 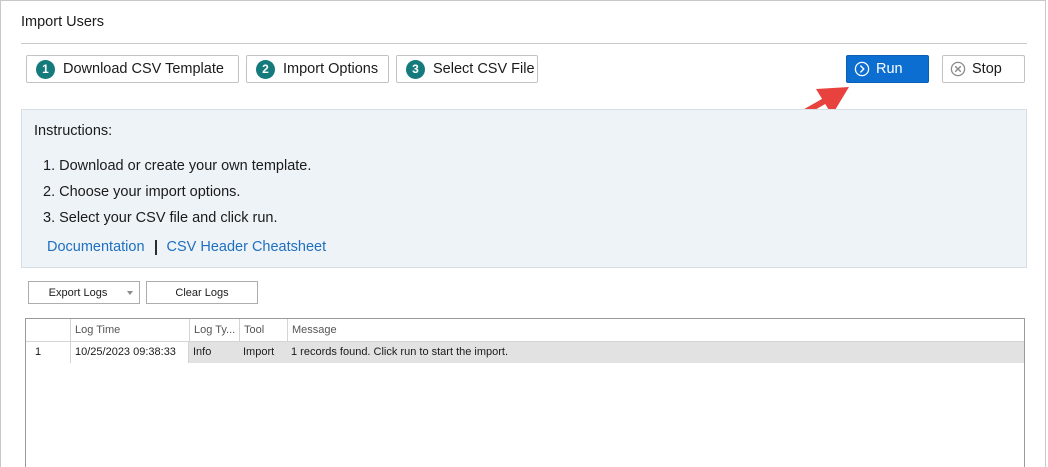 What do you see at coordinates (987, 69) in the screenshot?
I see `stop-label: Stop` at bounding box center [987, 69].